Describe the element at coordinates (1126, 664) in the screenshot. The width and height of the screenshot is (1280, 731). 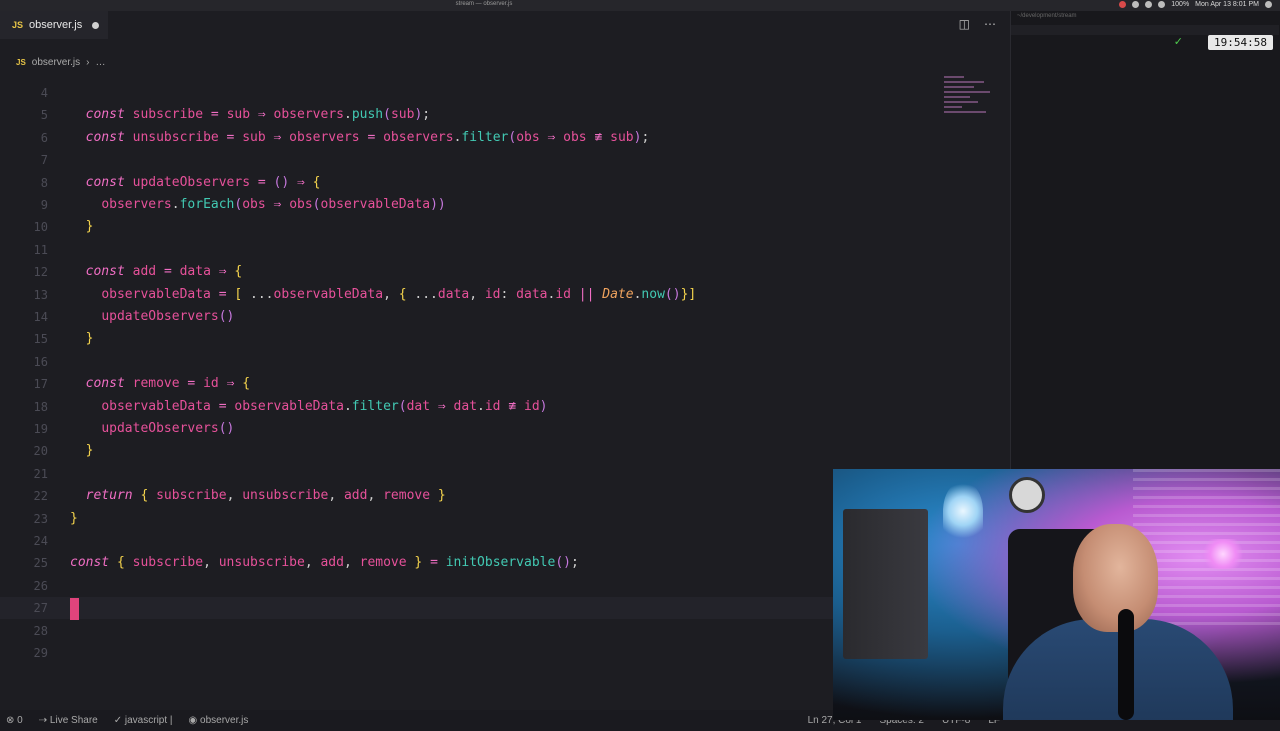
I see `microphone` at that location.